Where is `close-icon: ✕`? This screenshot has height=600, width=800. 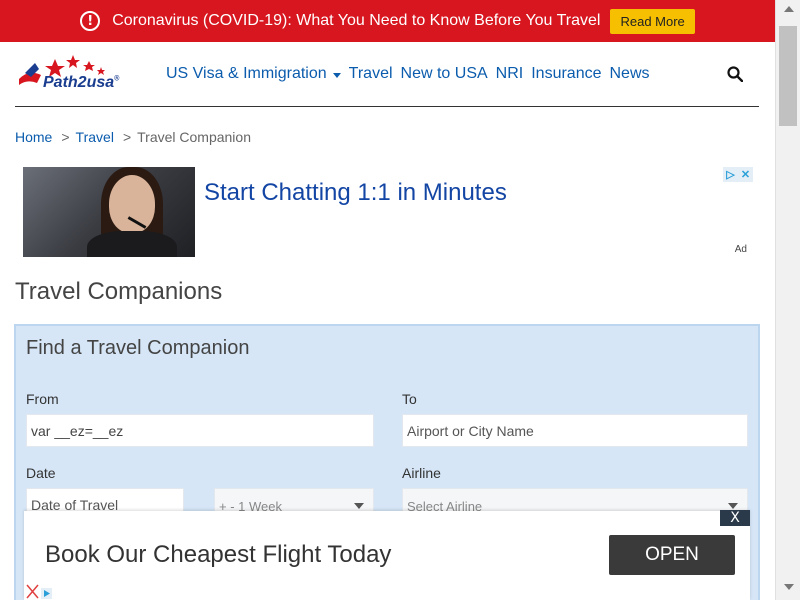
close-icon: ✕ is located at coordinates (745, 174).